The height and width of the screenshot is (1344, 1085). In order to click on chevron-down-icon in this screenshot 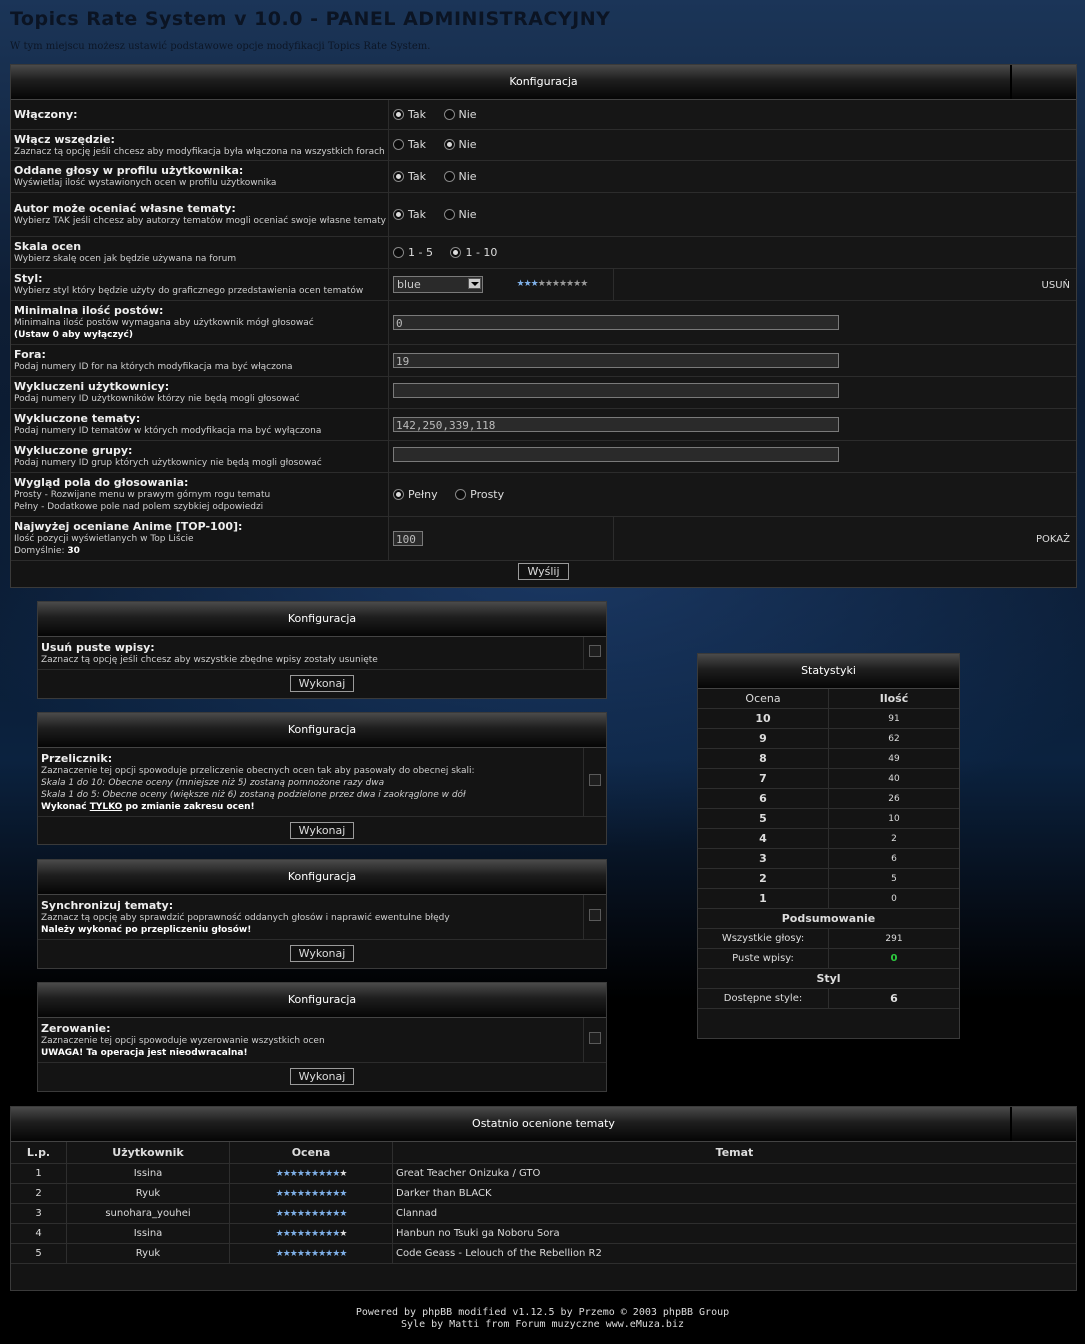, I will do `click(474, 283)`.